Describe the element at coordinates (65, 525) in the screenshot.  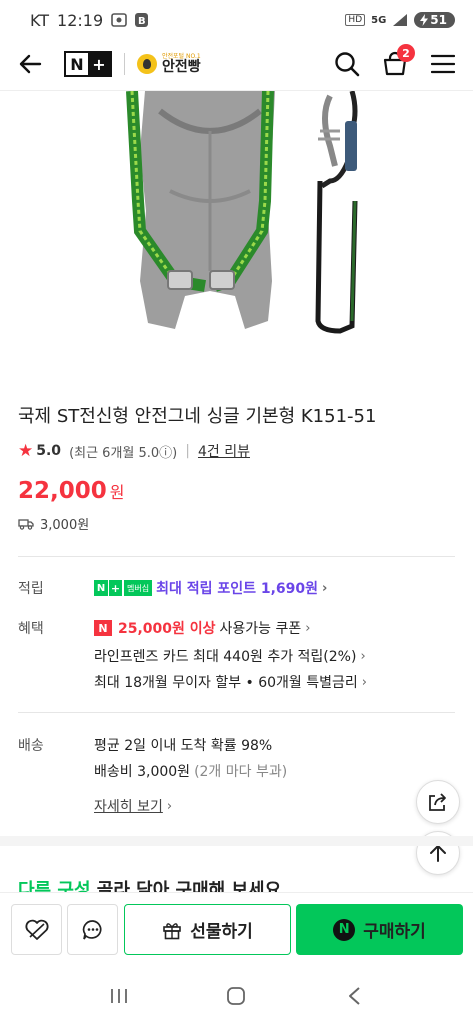
I see `shipping-fee: 3,000원` at that location.